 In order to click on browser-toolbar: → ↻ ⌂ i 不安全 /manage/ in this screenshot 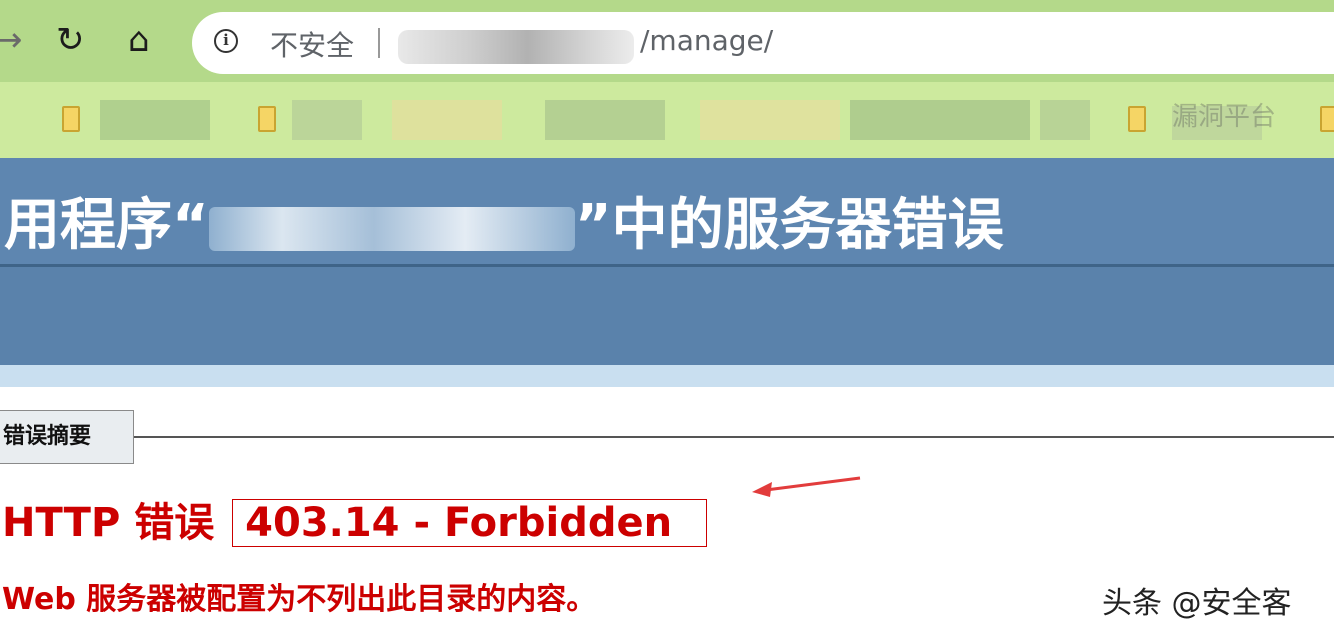, I will do `click(667, 41)`.